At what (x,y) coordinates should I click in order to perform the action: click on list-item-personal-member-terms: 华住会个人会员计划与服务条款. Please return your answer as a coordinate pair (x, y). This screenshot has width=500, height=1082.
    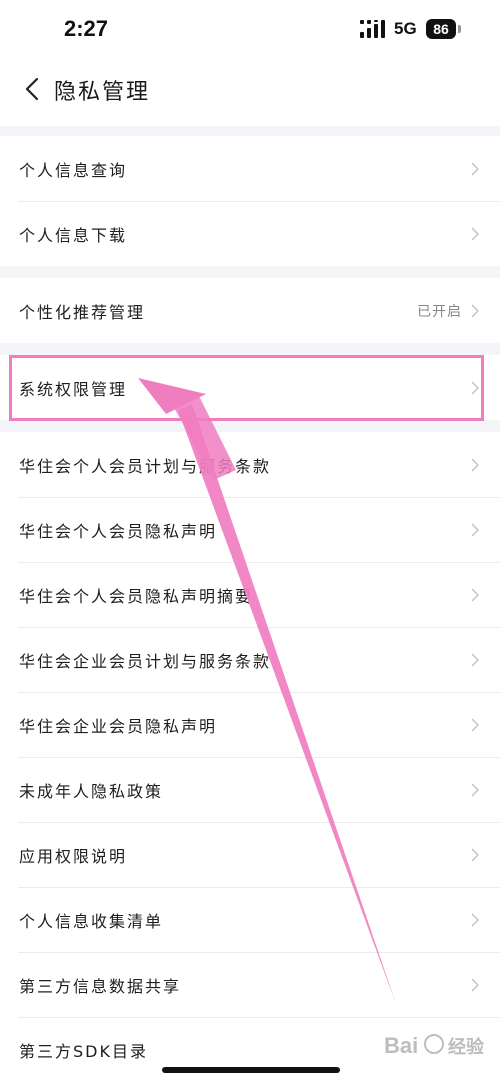
    Looking at the image, I should click on (250, 464).